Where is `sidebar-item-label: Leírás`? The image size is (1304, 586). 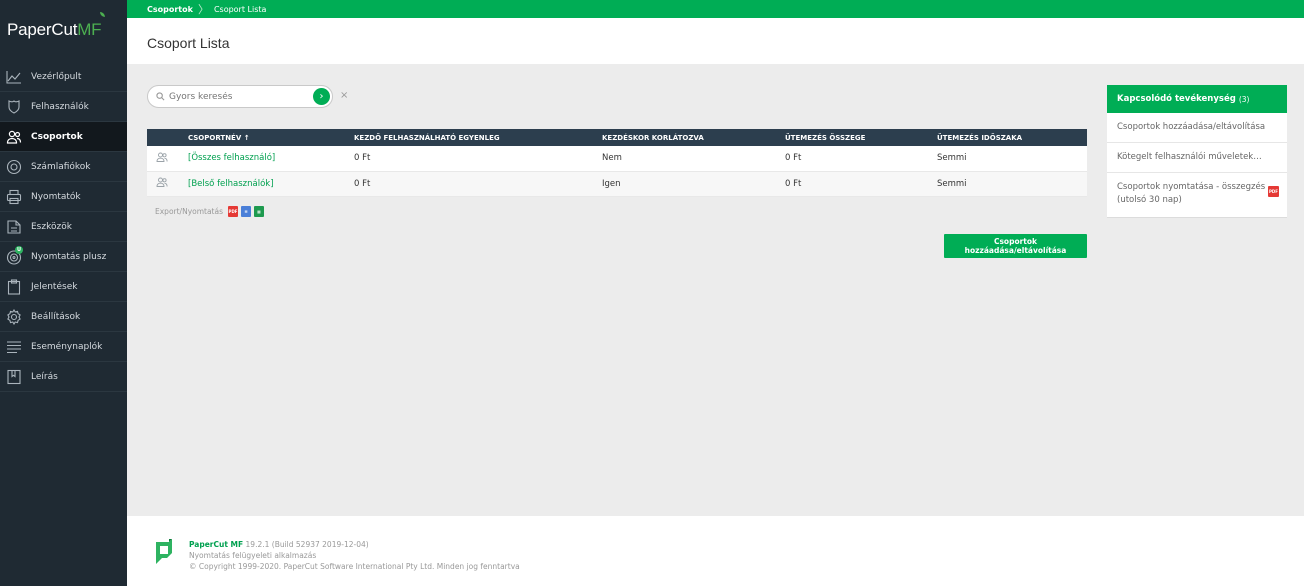
sidebar-item-label: Leírás is located at coordinates (44, 376).